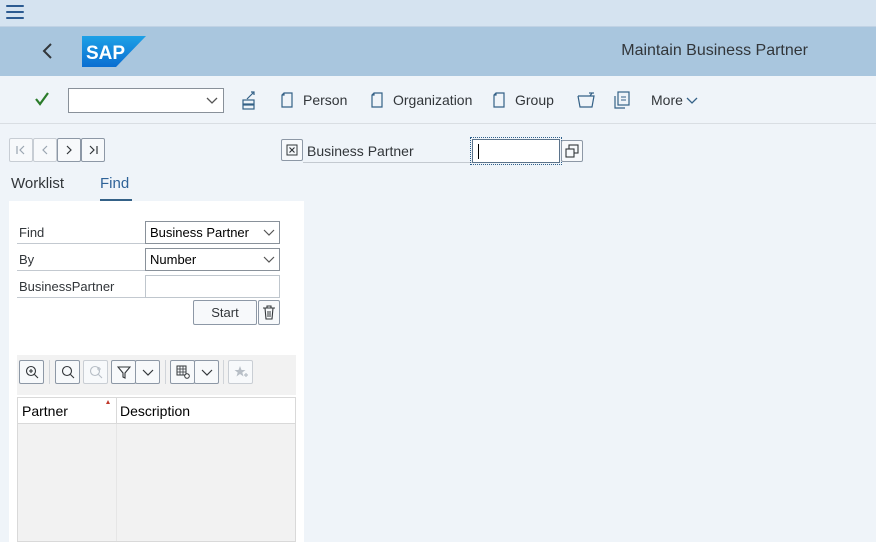 Image resolution: width=876 pixels, height=542 pixels. I want to click on filter-button, so click(123, 372).